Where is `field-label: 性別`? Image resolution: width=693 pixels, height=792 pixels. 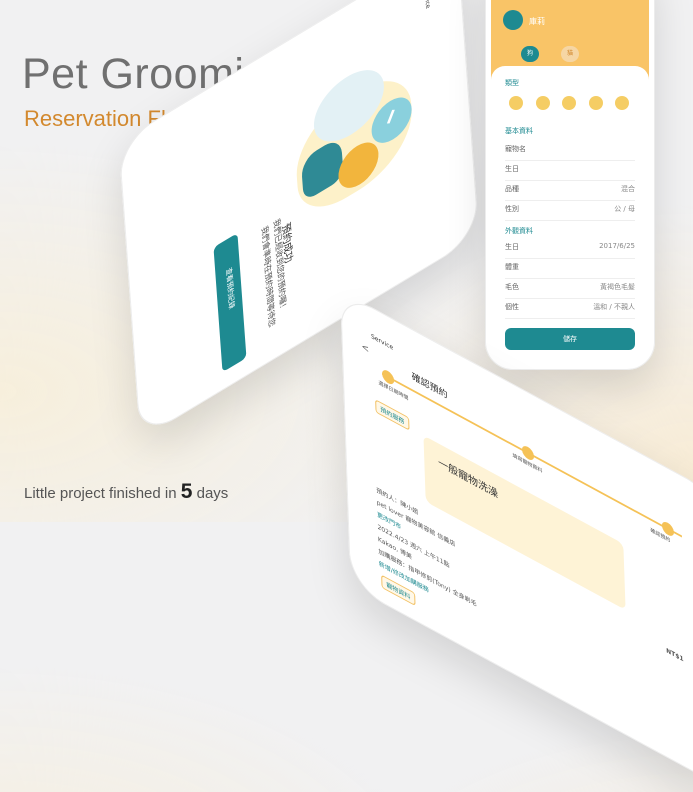 field-label: 性別 is located at coordinates (512, 209).